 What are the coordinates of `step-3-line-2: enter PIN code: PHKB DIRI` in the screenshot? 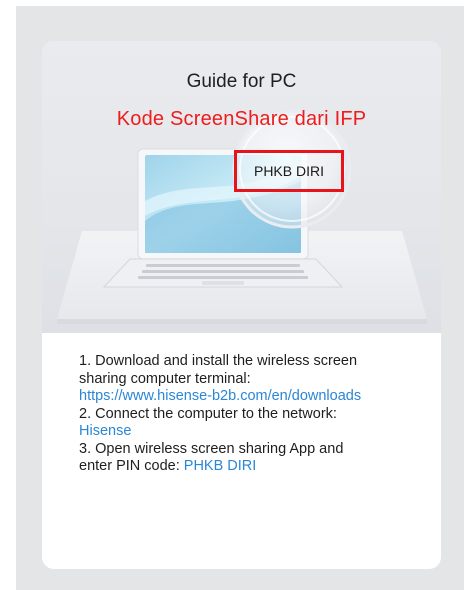 It's located at (254, 467).